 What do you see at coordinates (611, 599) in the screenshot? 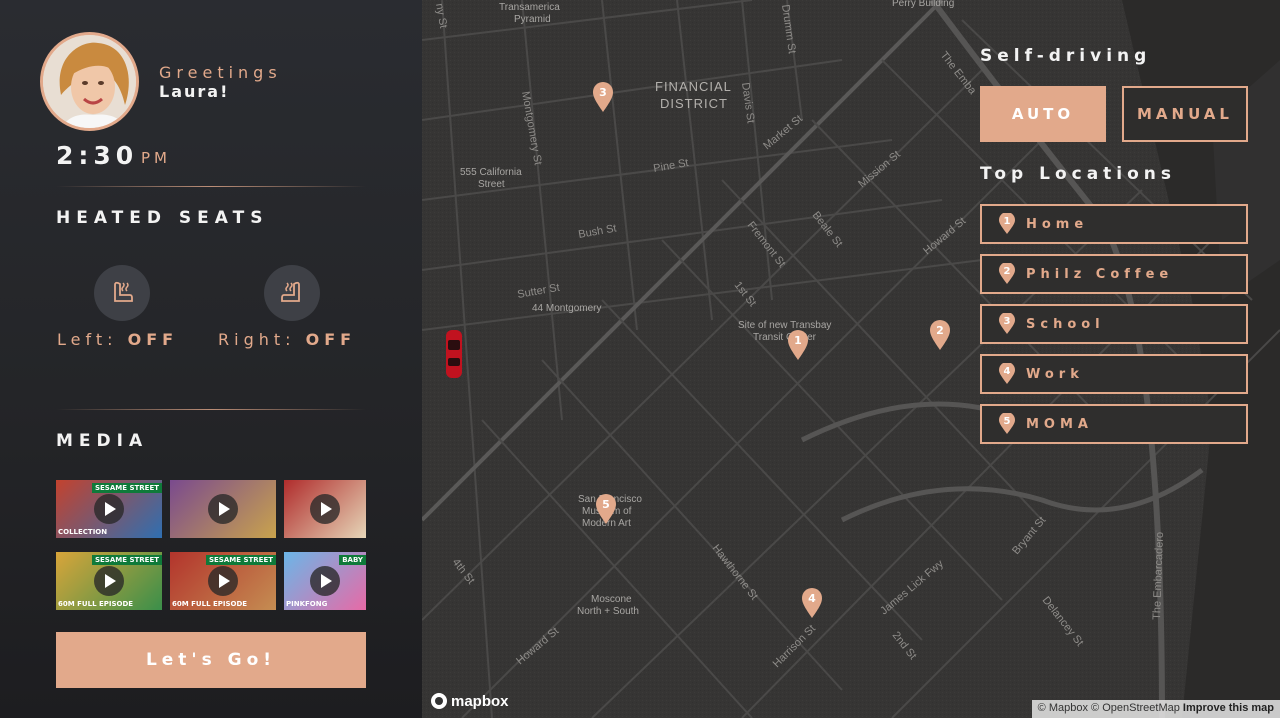
I see `svg-text: Moscone` at bounding box center [611, 599].